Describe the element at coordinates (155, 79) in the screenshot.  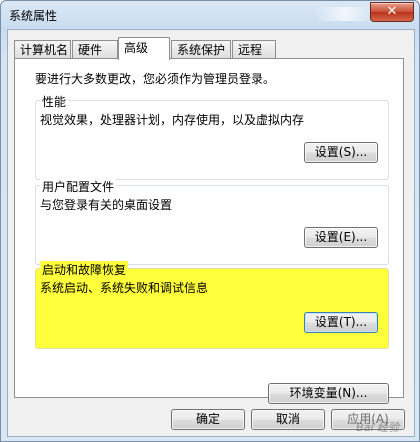
I see `admin-notice: 要进行大多数更改，您必须作为管理员登录。` at that location.